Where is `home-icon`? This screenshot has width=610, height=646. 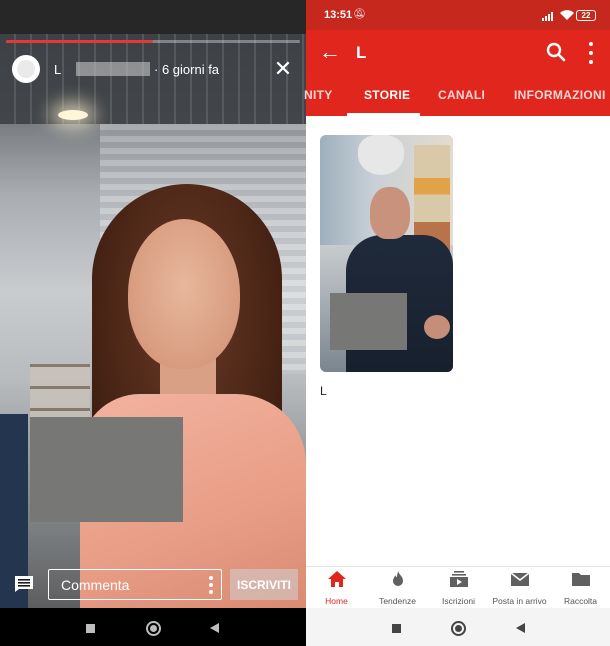
home-icon is located at coordinates (336, 579).